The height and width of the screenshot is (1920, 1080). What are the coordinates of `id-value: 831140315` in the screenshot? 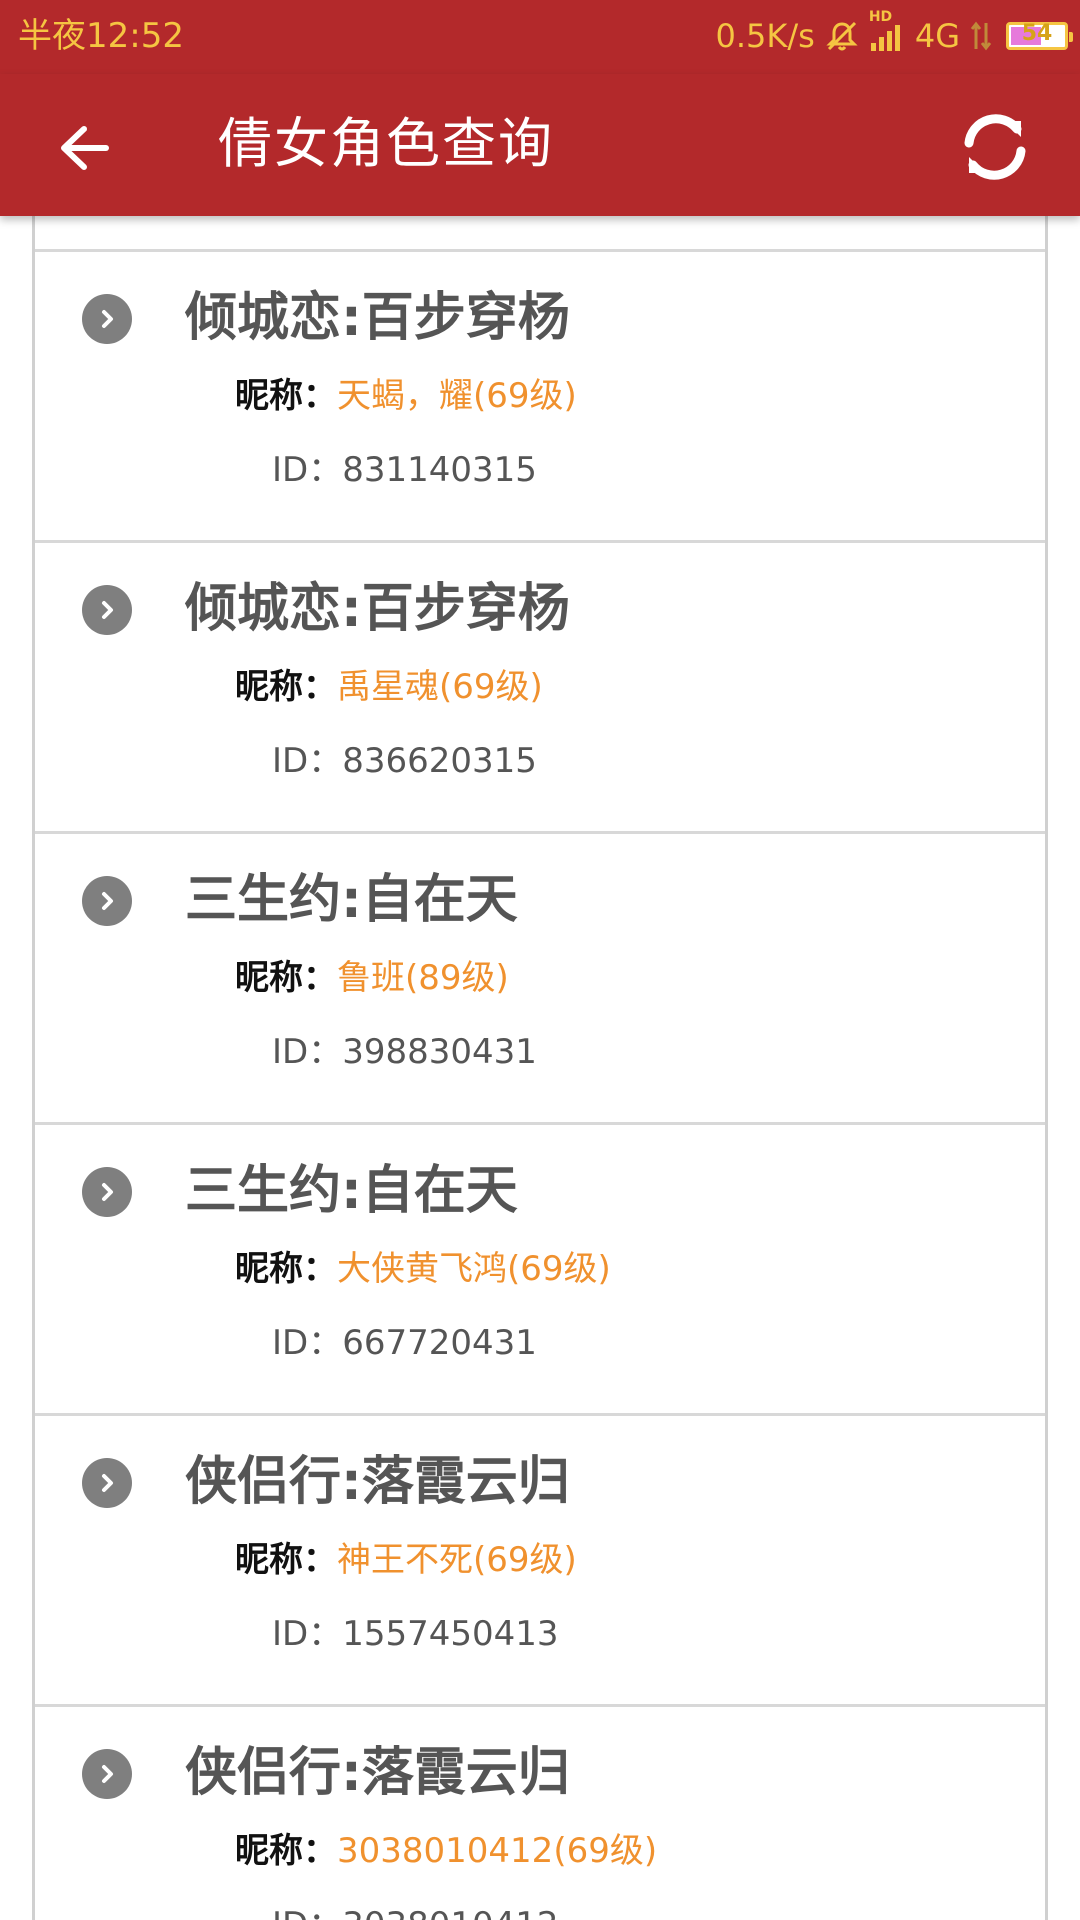 It's located at (439, 470).